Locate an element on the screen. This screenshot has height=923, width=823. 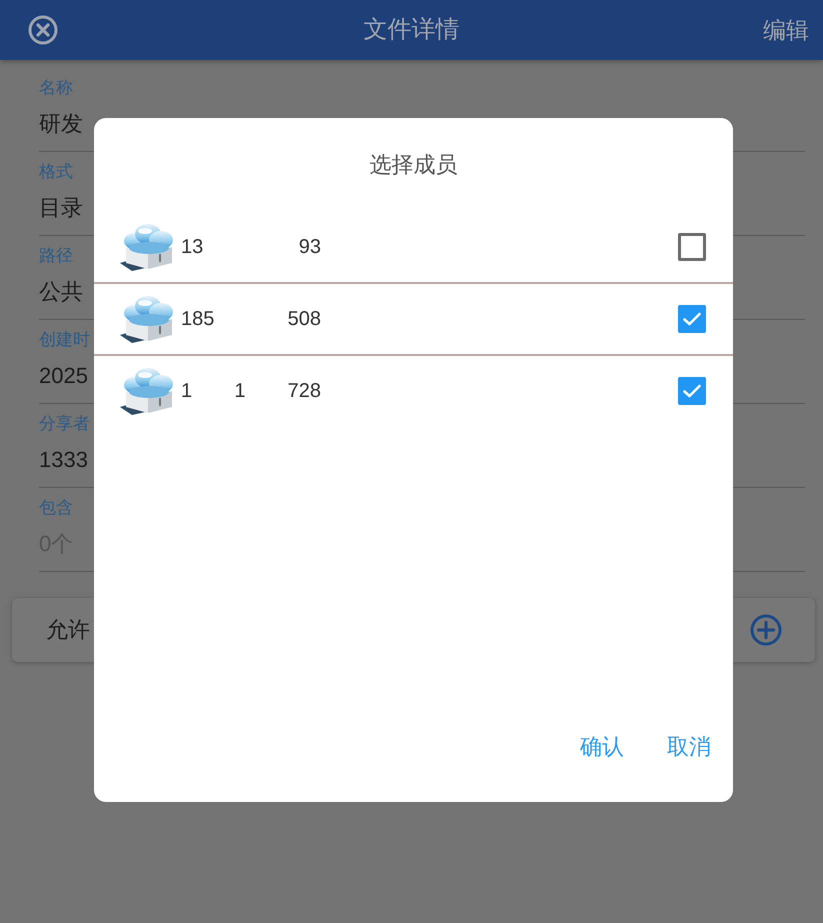
field-value: 公共 is located at coordinates (61, 292).